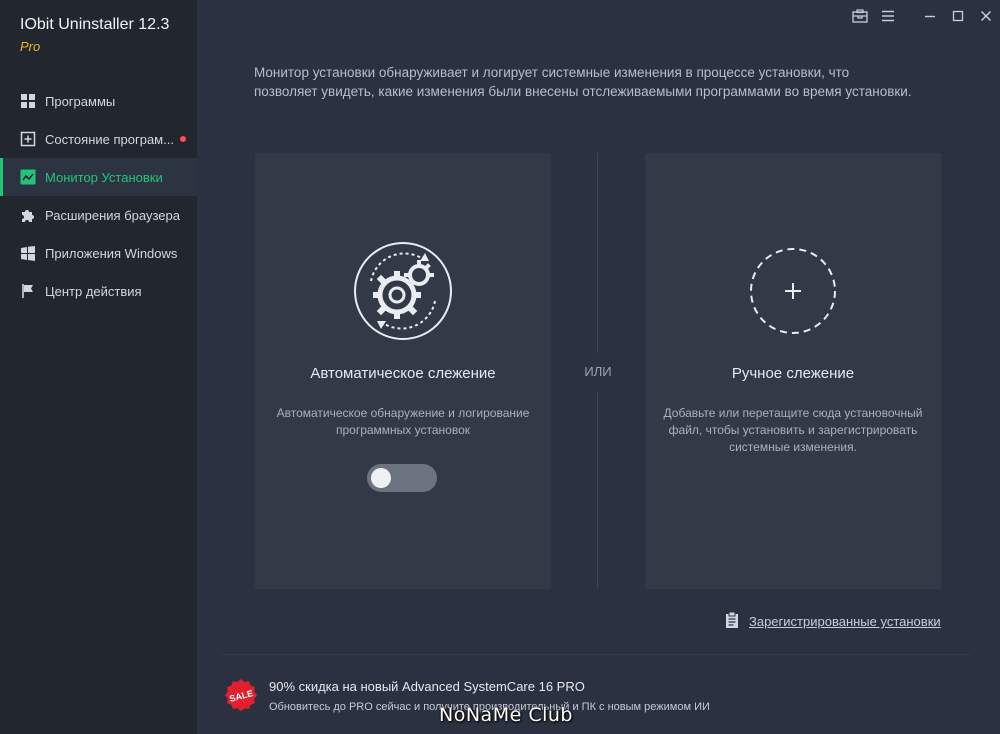  I want to click on chart-line-icon, so click(28, 177).